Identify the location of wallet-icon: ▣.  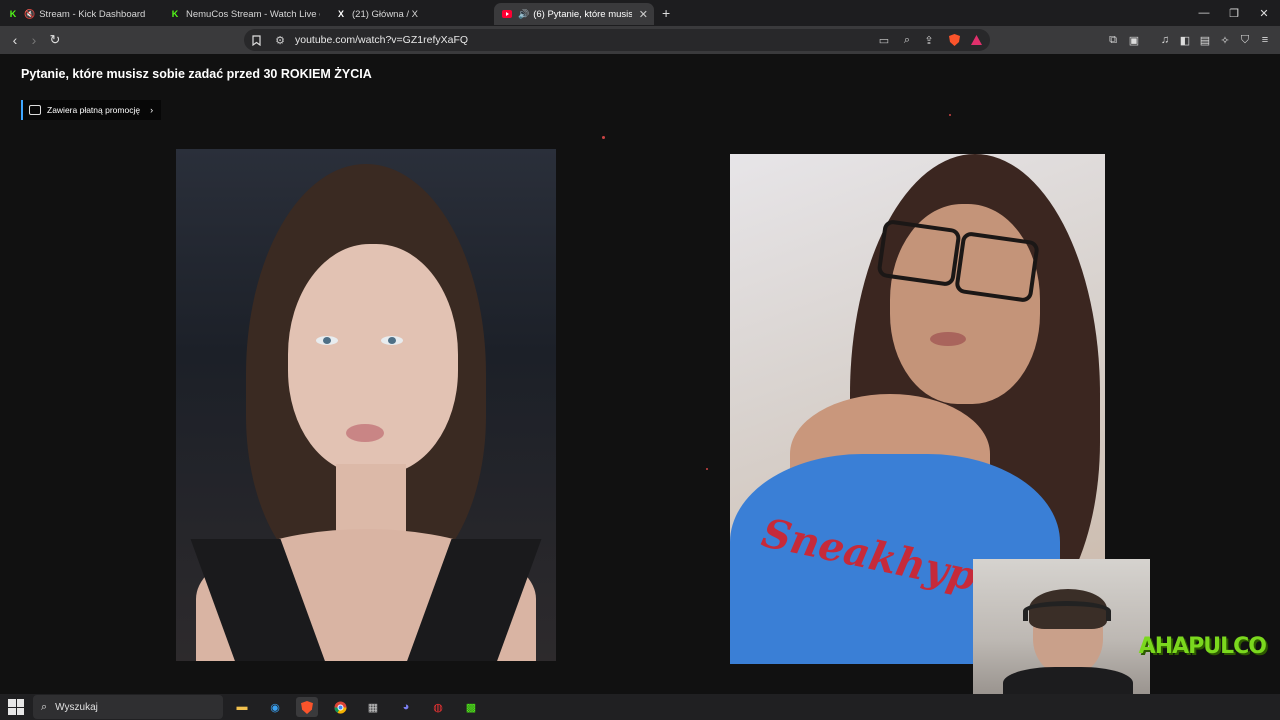
(1134, 40).